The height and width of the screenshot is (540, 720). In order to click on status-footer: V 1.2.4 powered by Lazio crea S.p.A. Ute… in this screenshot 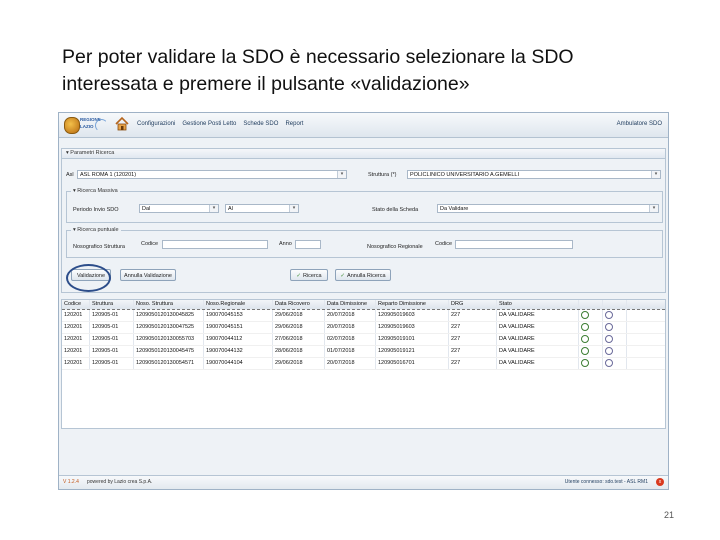, I will do `click(363, 482)`.